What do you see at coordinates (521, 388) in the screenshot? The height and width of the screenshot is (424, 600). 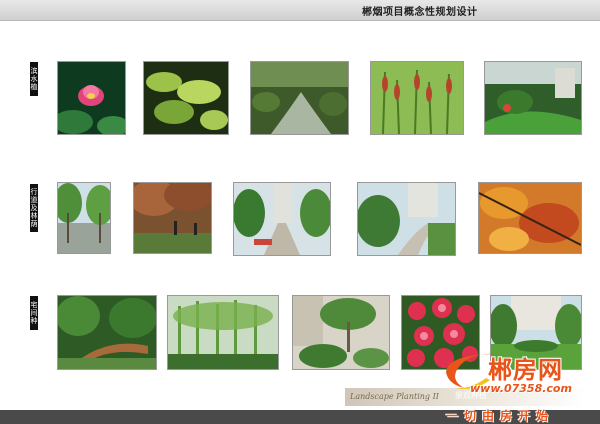 I see `watermark-url: www.07358.com` at bounding box center [521, 388].